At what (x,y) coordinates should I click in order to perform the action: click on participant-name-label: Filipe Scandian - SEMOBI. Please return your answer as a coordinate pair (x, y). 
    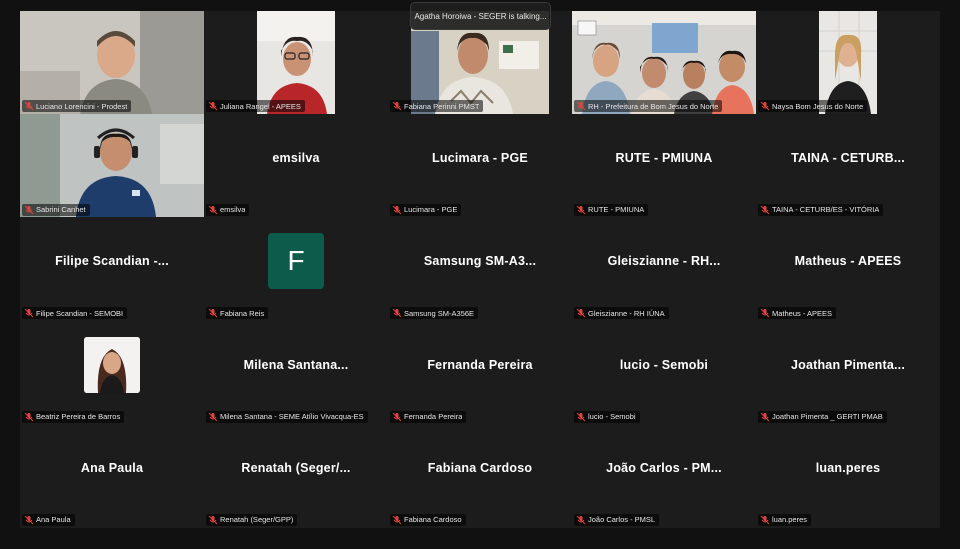
    Looking at the image, I should click on (75, 313).